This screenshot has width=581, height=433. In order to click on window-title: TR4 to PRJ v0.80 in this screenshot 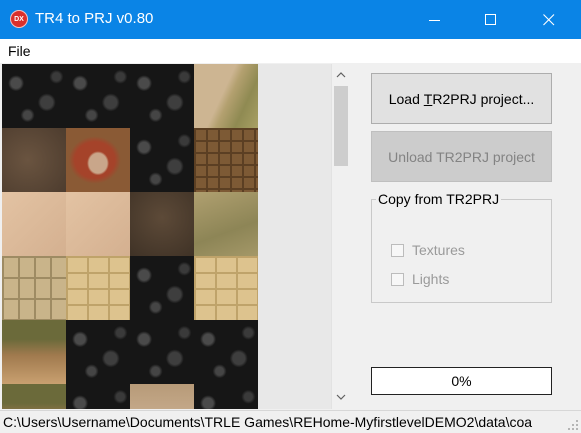, I will do `click(94, 18)`.